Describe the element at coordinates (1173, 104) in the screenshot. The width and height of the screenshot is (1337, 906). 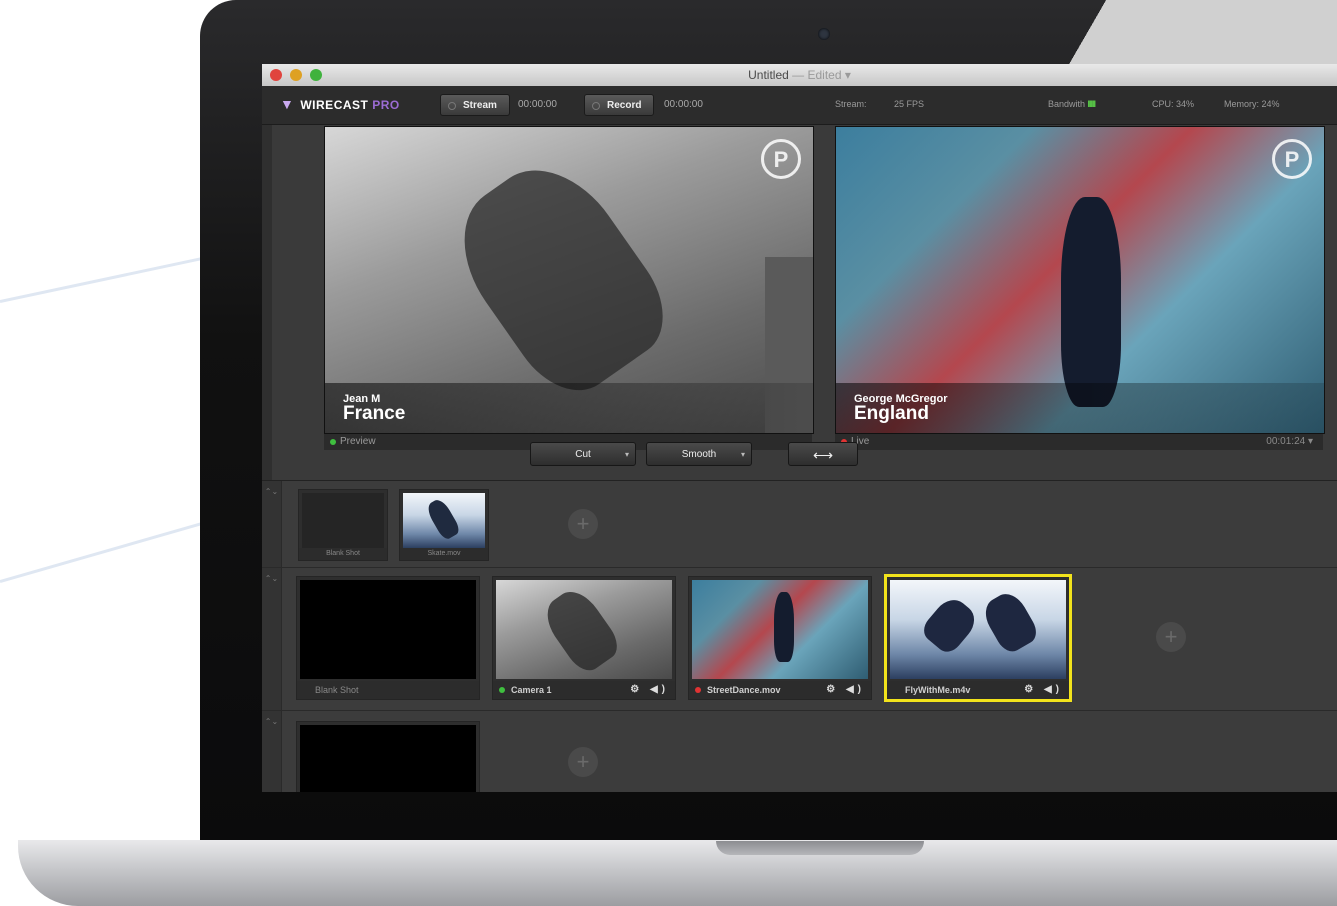
I see `cpu-readout: CPU: 34%` at that location.